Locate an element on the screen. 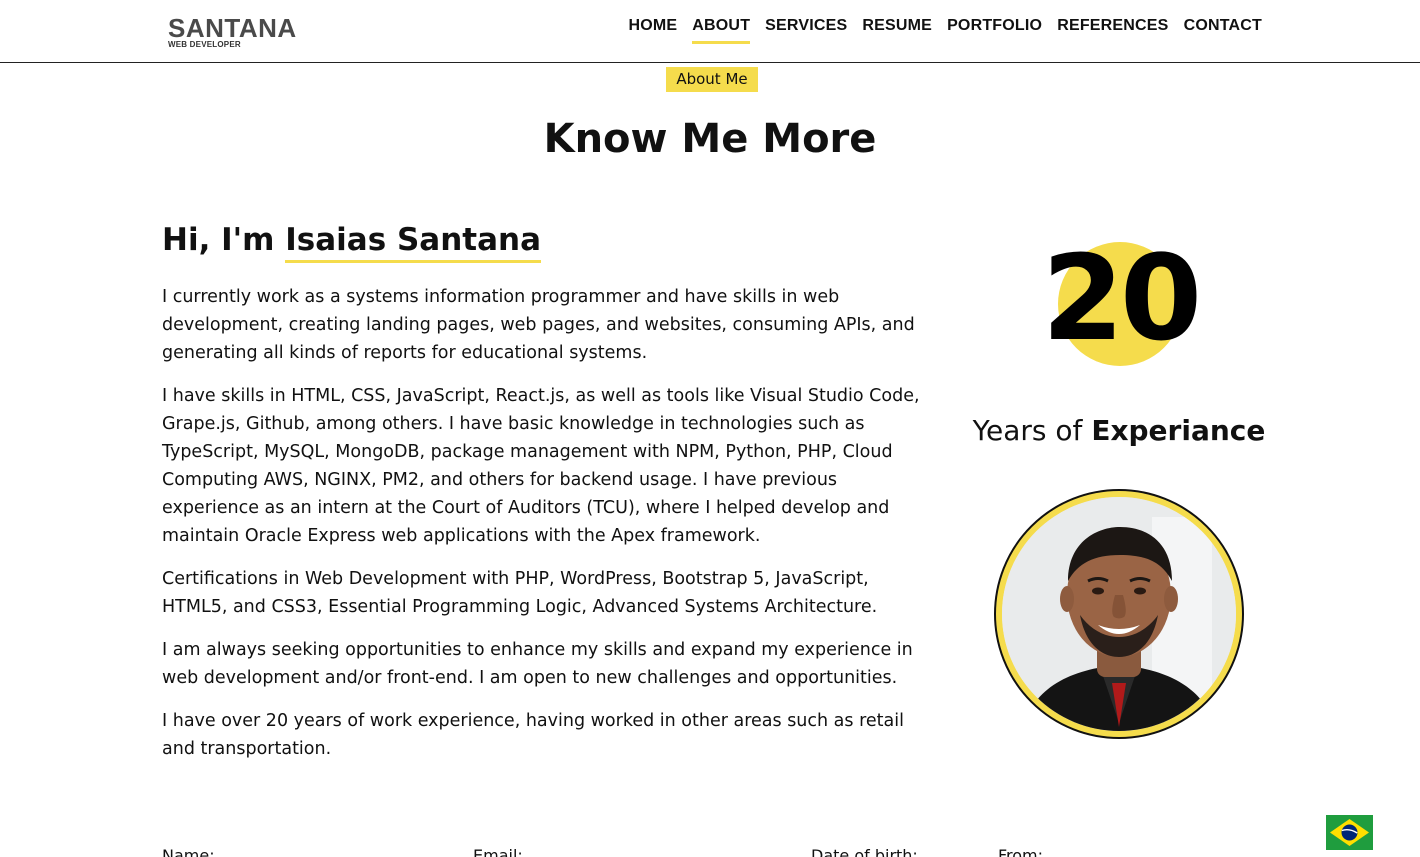  profile-photo-image is located at coordinates (1119, 614).